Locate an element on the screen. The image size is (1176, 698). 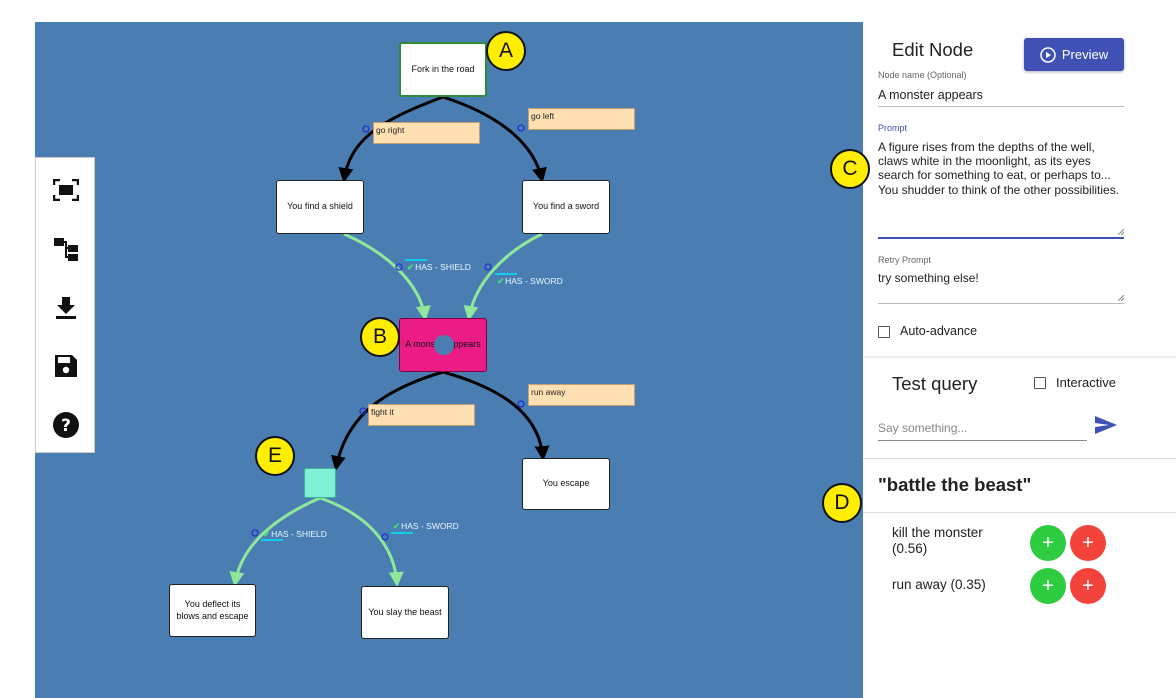
preview-button: Preview is located at coordinates (1074, 54).